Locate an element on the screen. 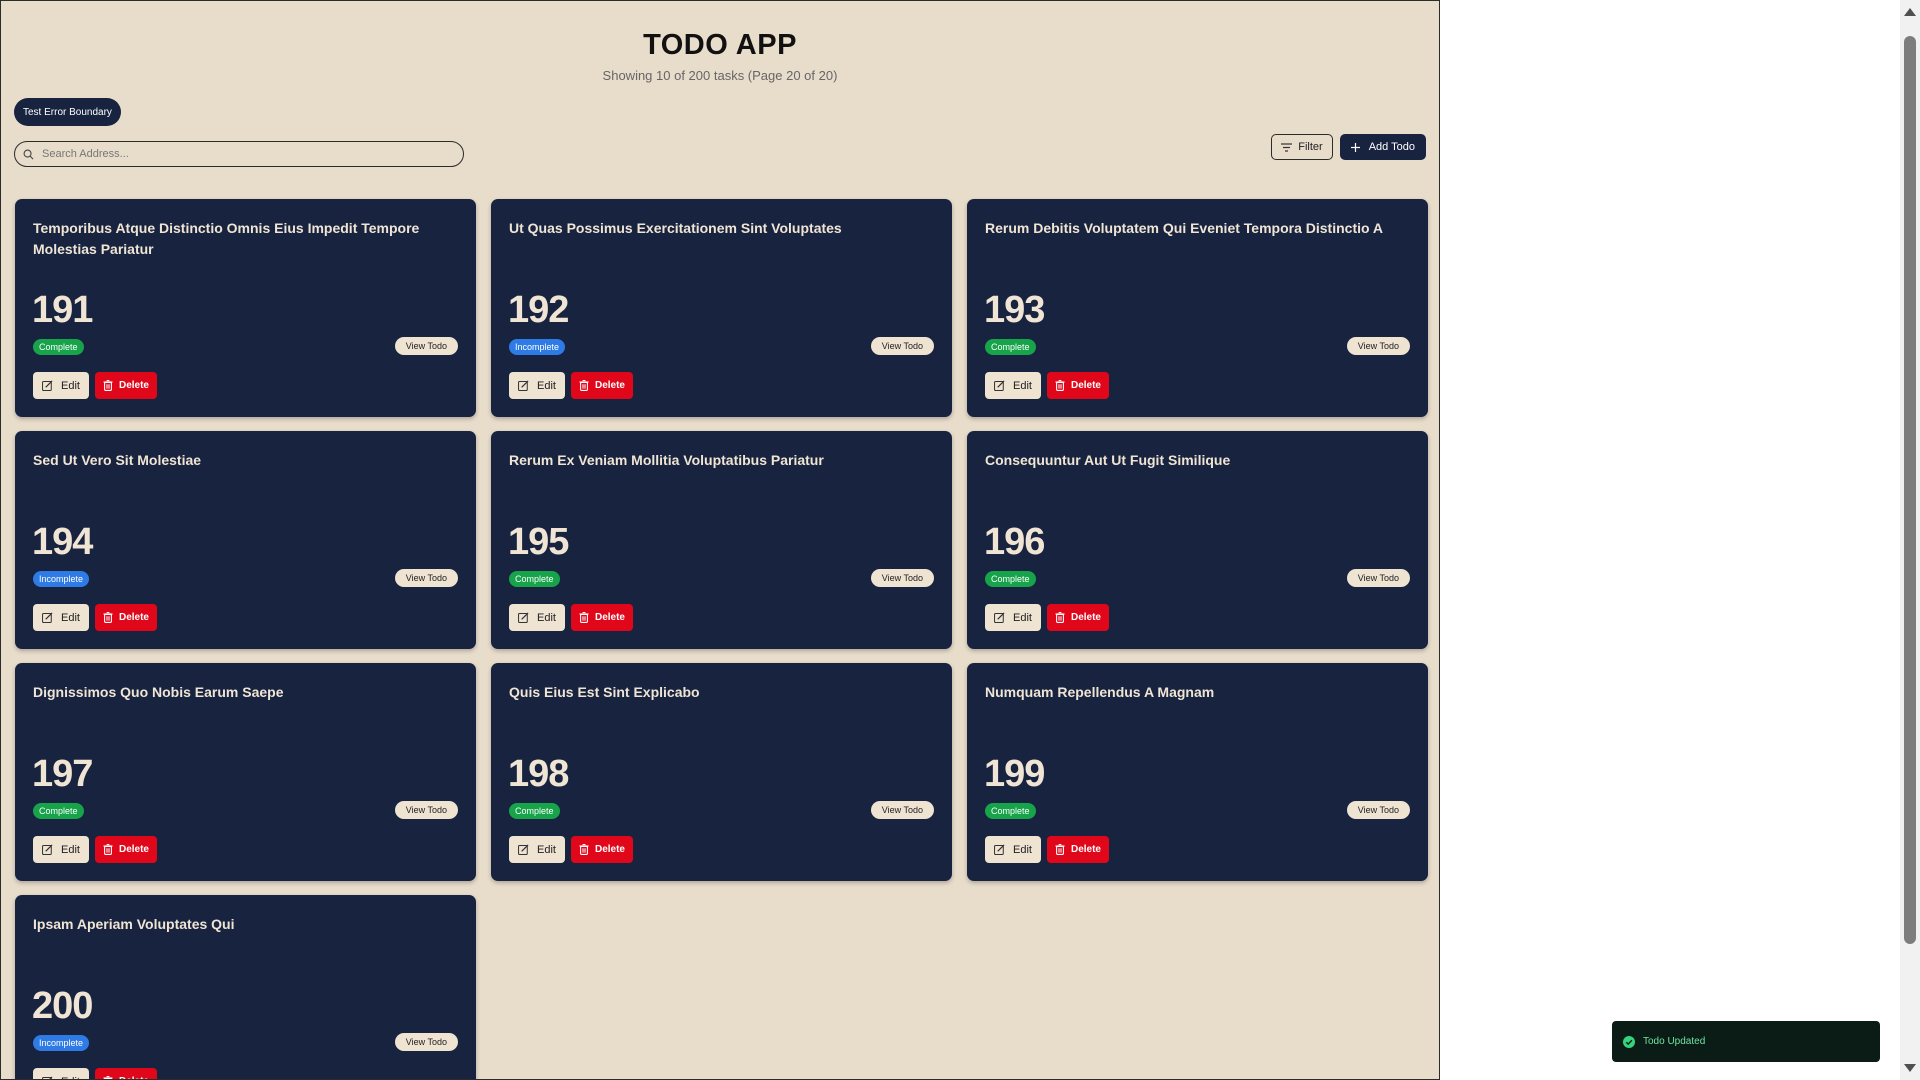 This screenshot has height=1080, width=1920. search-box is located at coordinates (239, 154).